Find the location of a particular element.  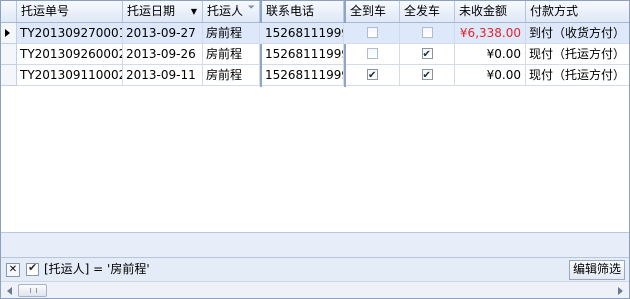

grid-footer is located at coordinates (315, 244).